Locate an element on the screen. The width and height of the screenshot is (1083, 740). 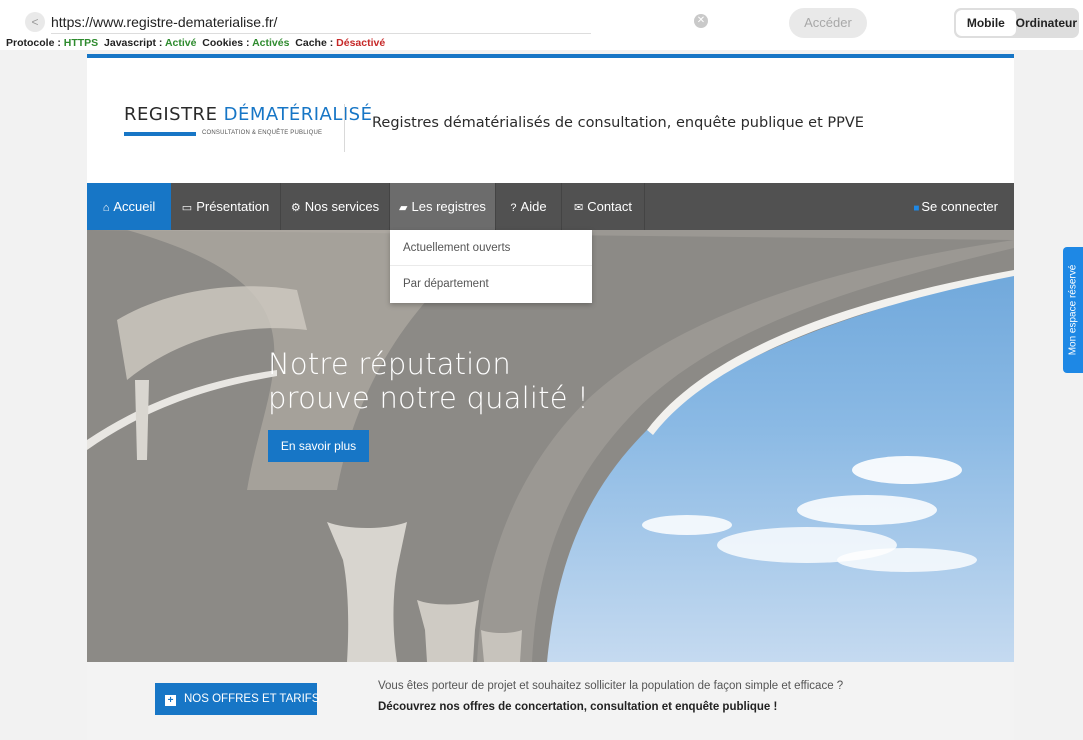
cache-value: Désactivé is located at coordinates (361, 43).